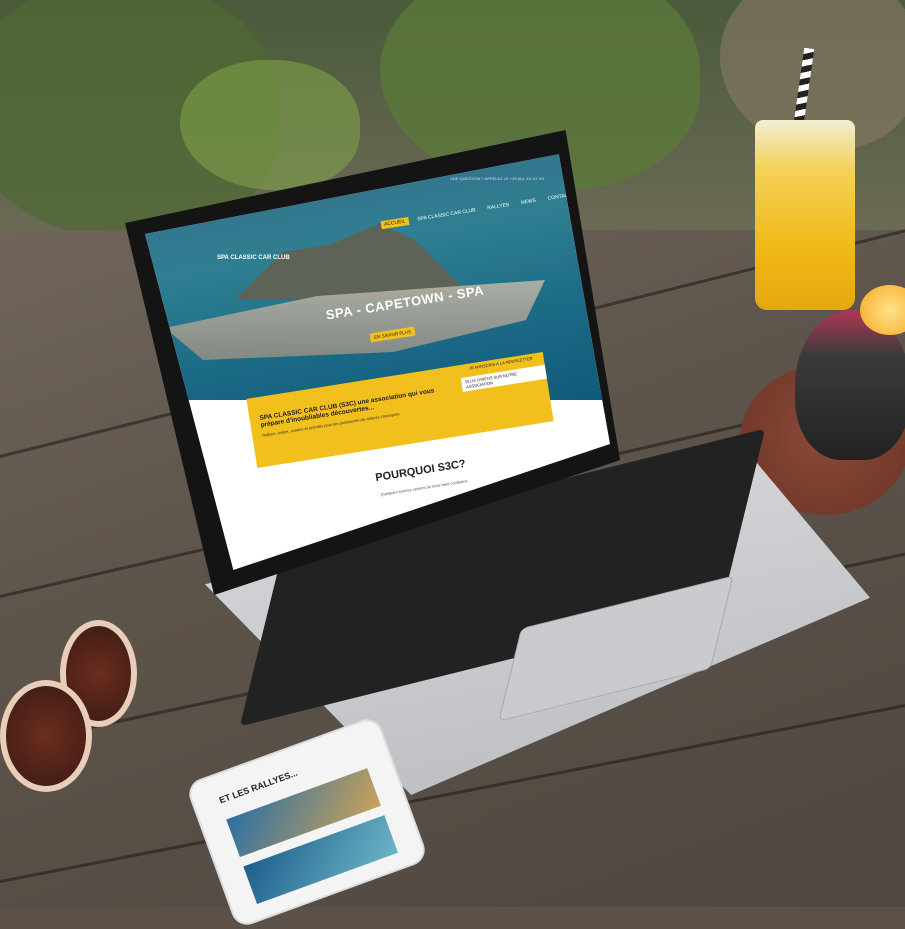 The height and width of the screenshot is (929, 905). Describe the element at coordinates (46, 736) in the screenshot. I see `sunglasses-lens-left` at that location.